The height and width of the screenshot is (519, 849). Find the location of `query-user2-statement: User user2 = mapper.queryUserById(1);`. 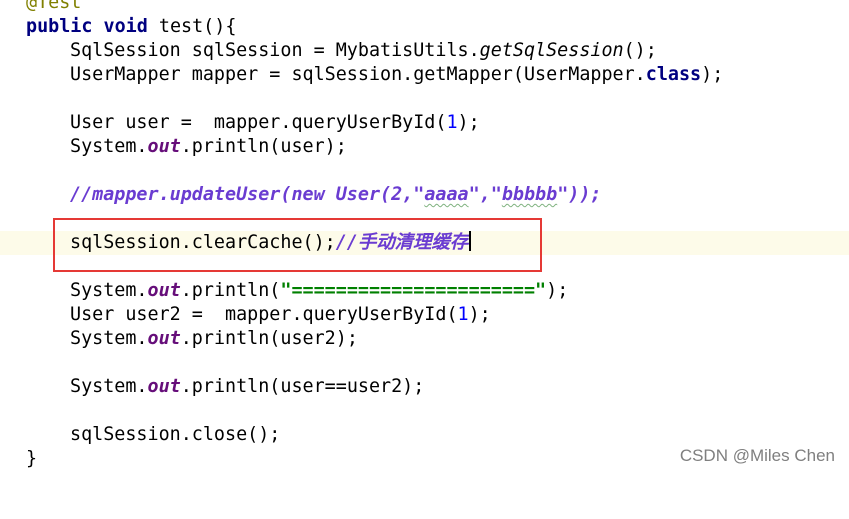

query-user2-statement: User user2 = mapper.queryUserById(1); is located at coordinates (280, 315).